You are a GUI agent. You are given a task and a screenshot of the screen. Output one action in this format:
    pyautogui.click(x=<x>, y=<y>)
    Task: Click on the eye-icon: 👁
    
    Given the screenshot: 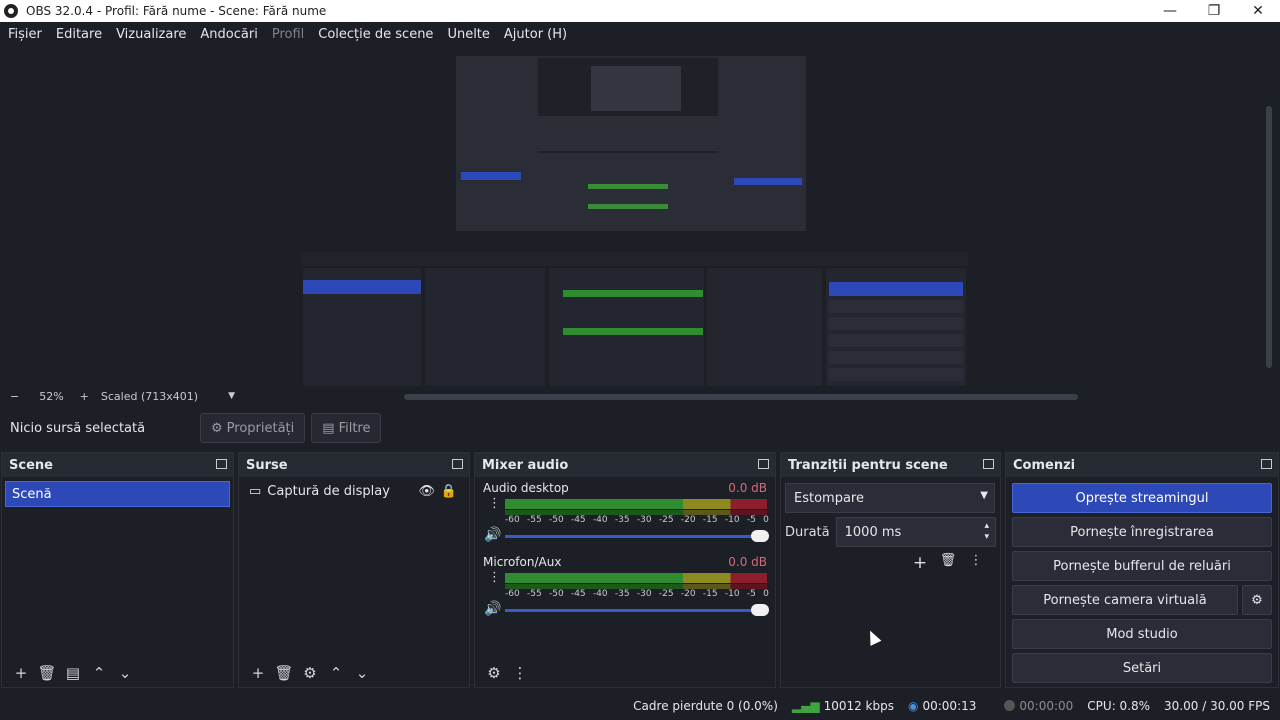 What is the action you would take?
    pyautogui.click(x=426, y=491)
    